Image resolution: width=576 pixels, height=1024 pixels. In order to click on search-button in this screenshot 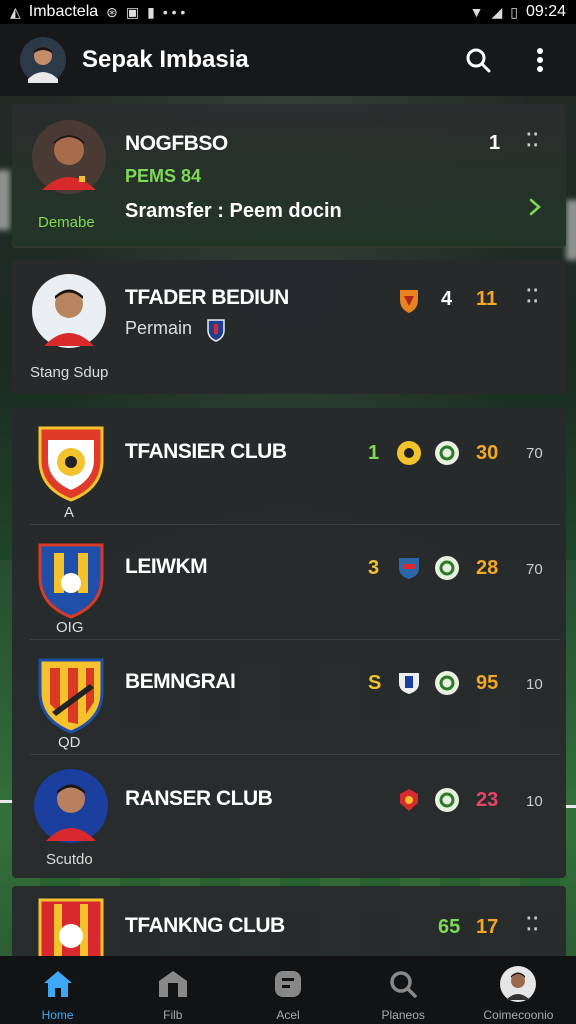, I will do `click(478, 60)`.